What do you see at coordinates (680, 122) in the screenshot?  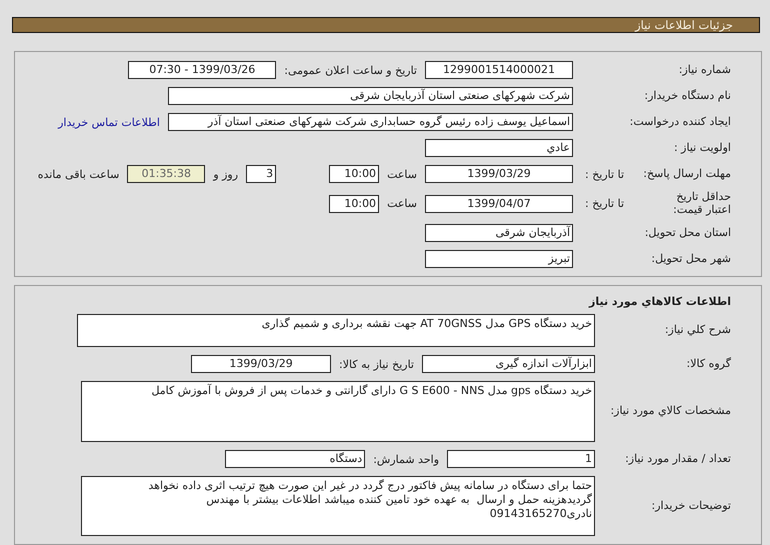 I see `field-label: ایجاد کننده درخواست:` at bounding box center [680, 122].